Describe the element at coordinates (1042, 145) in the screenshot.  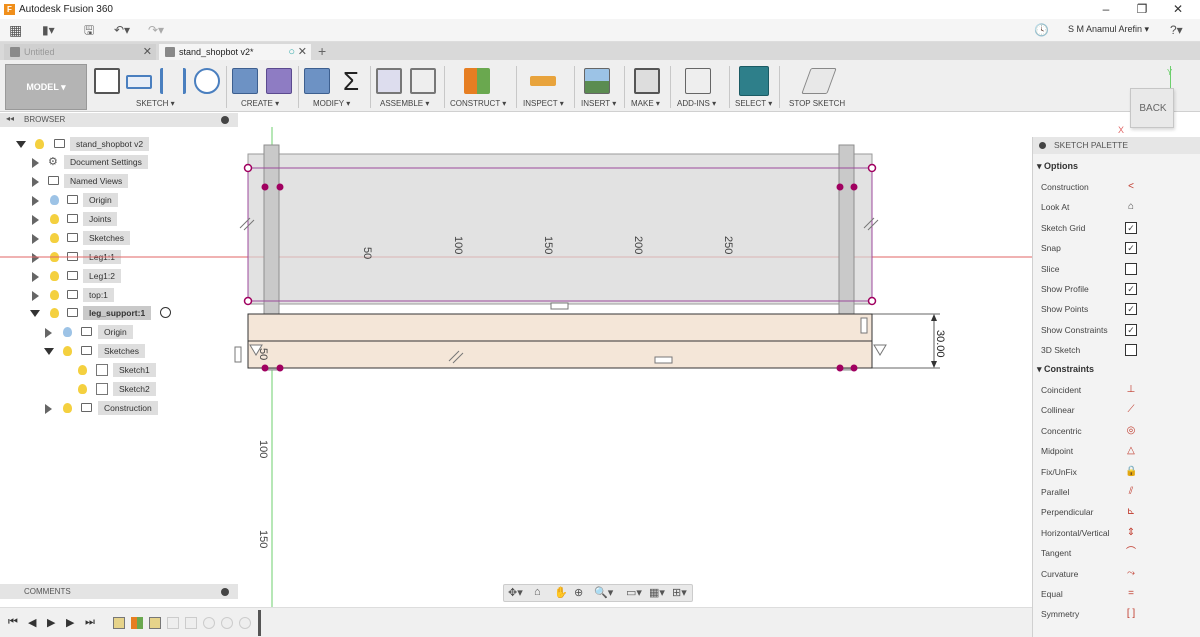
I see `palette-pin-icon` at that location.